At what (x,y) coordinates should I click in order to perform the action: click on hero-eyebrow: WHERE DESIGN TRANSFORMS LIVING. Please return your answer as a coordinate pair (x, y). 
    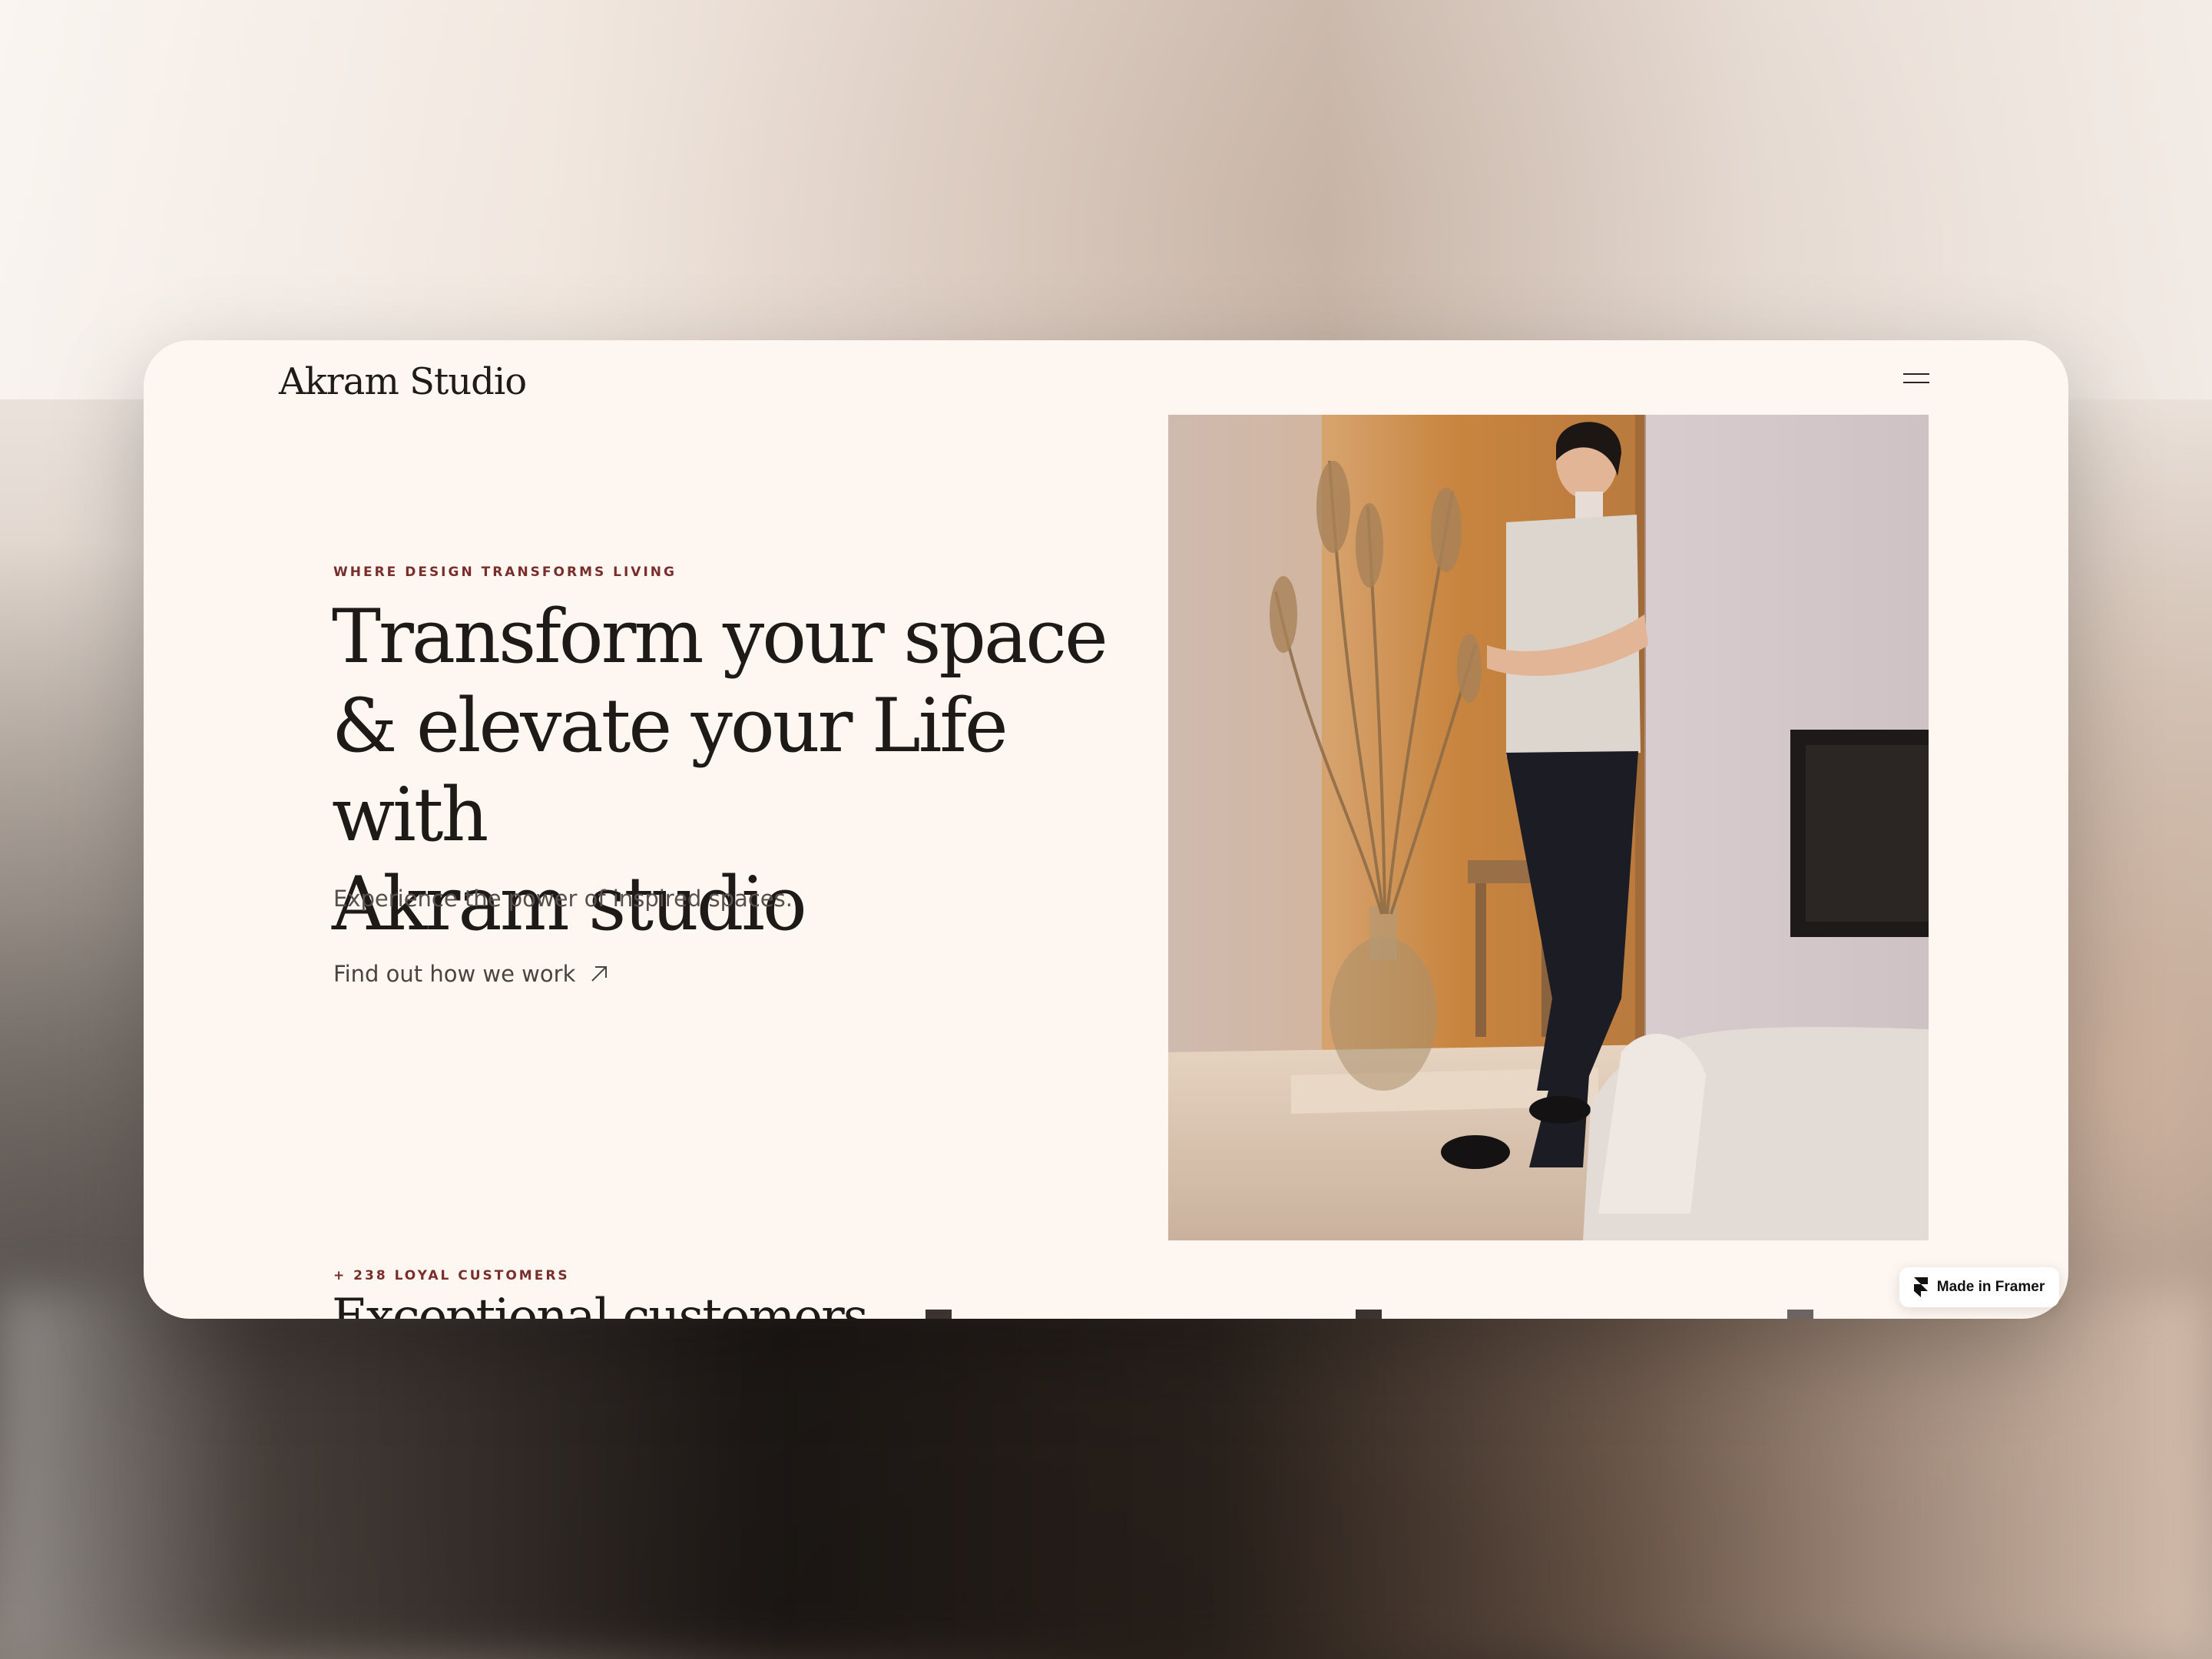
    Looking at the image, I should click on (505, 572).